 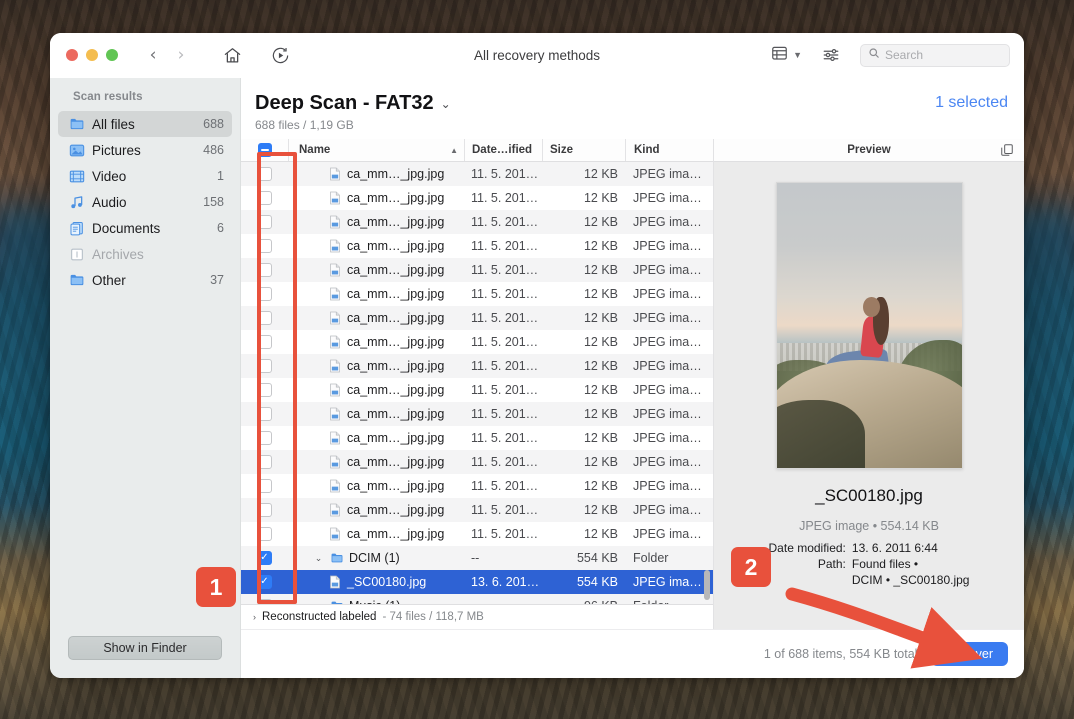 What do you see at coordinates (786, 55) in the screenshot?
I see `view-mode-button: ▼` at bounding box center [786, 55].